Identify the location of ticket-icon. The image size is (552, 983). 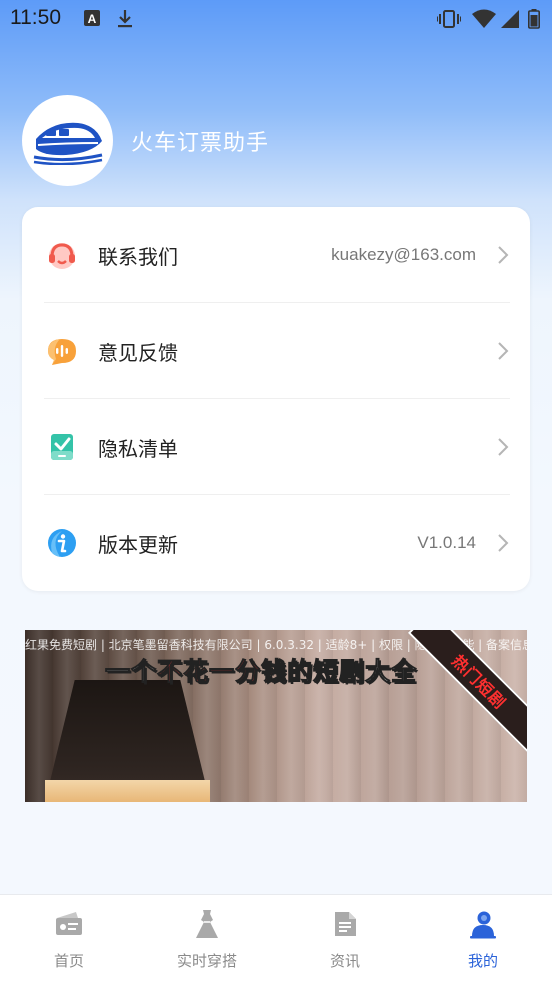
(69, 923).